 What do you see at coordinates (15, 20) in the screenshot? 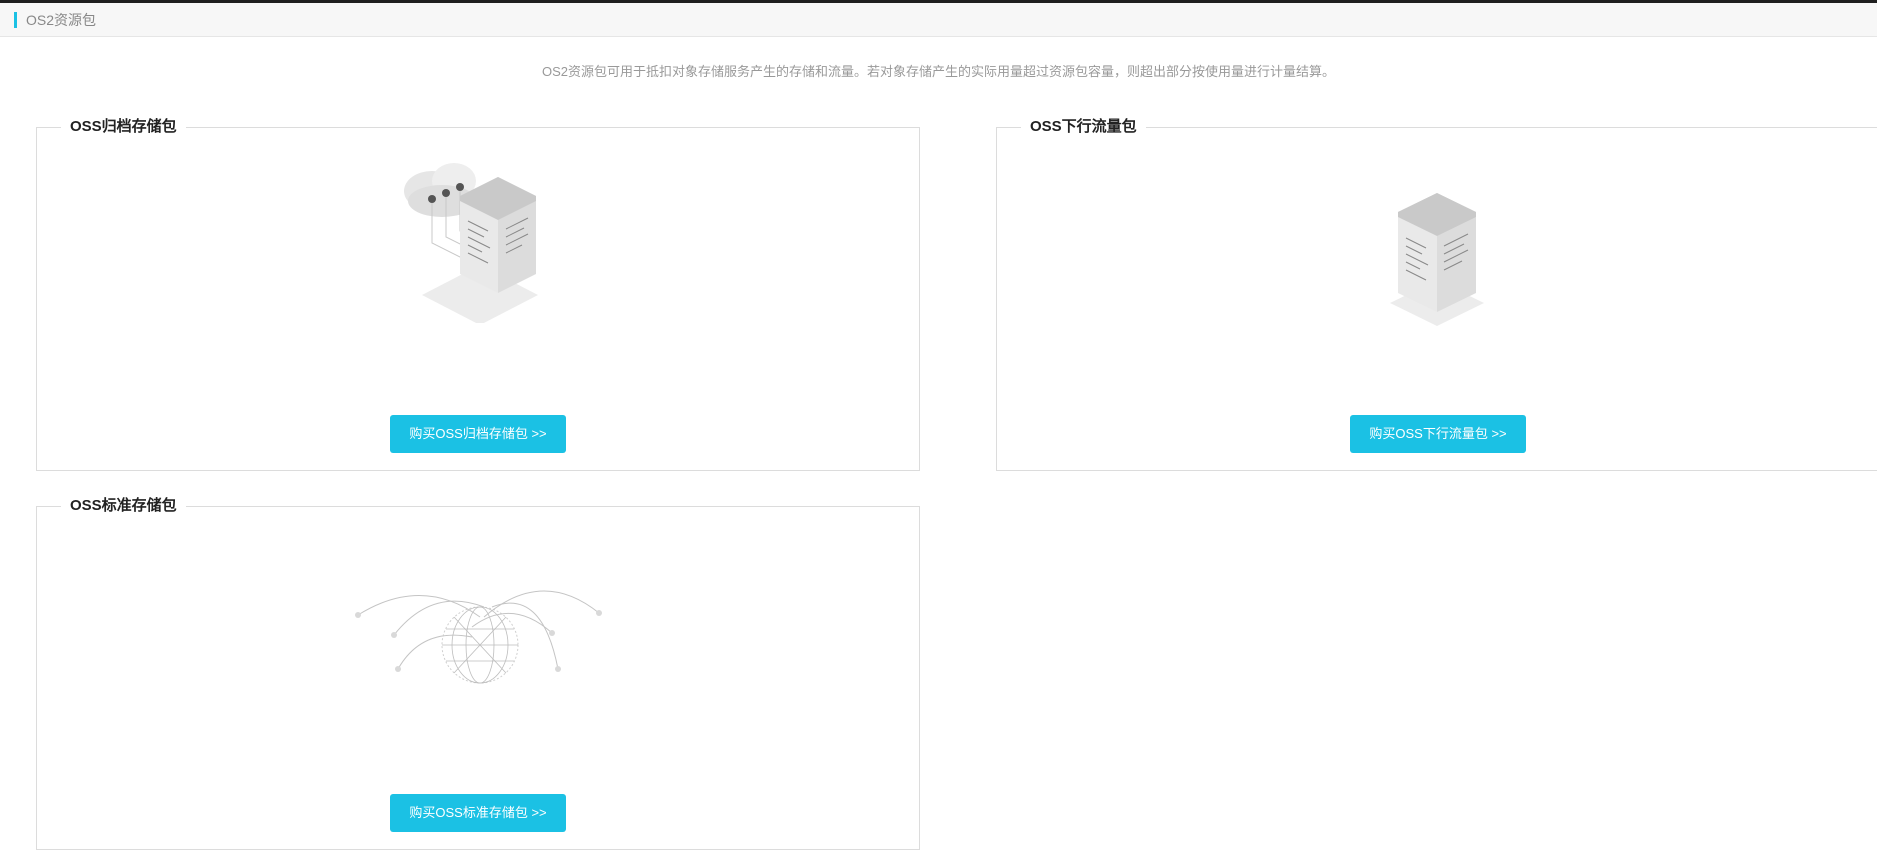
I see `header-accent-bar` at bounding box center [15, 20].